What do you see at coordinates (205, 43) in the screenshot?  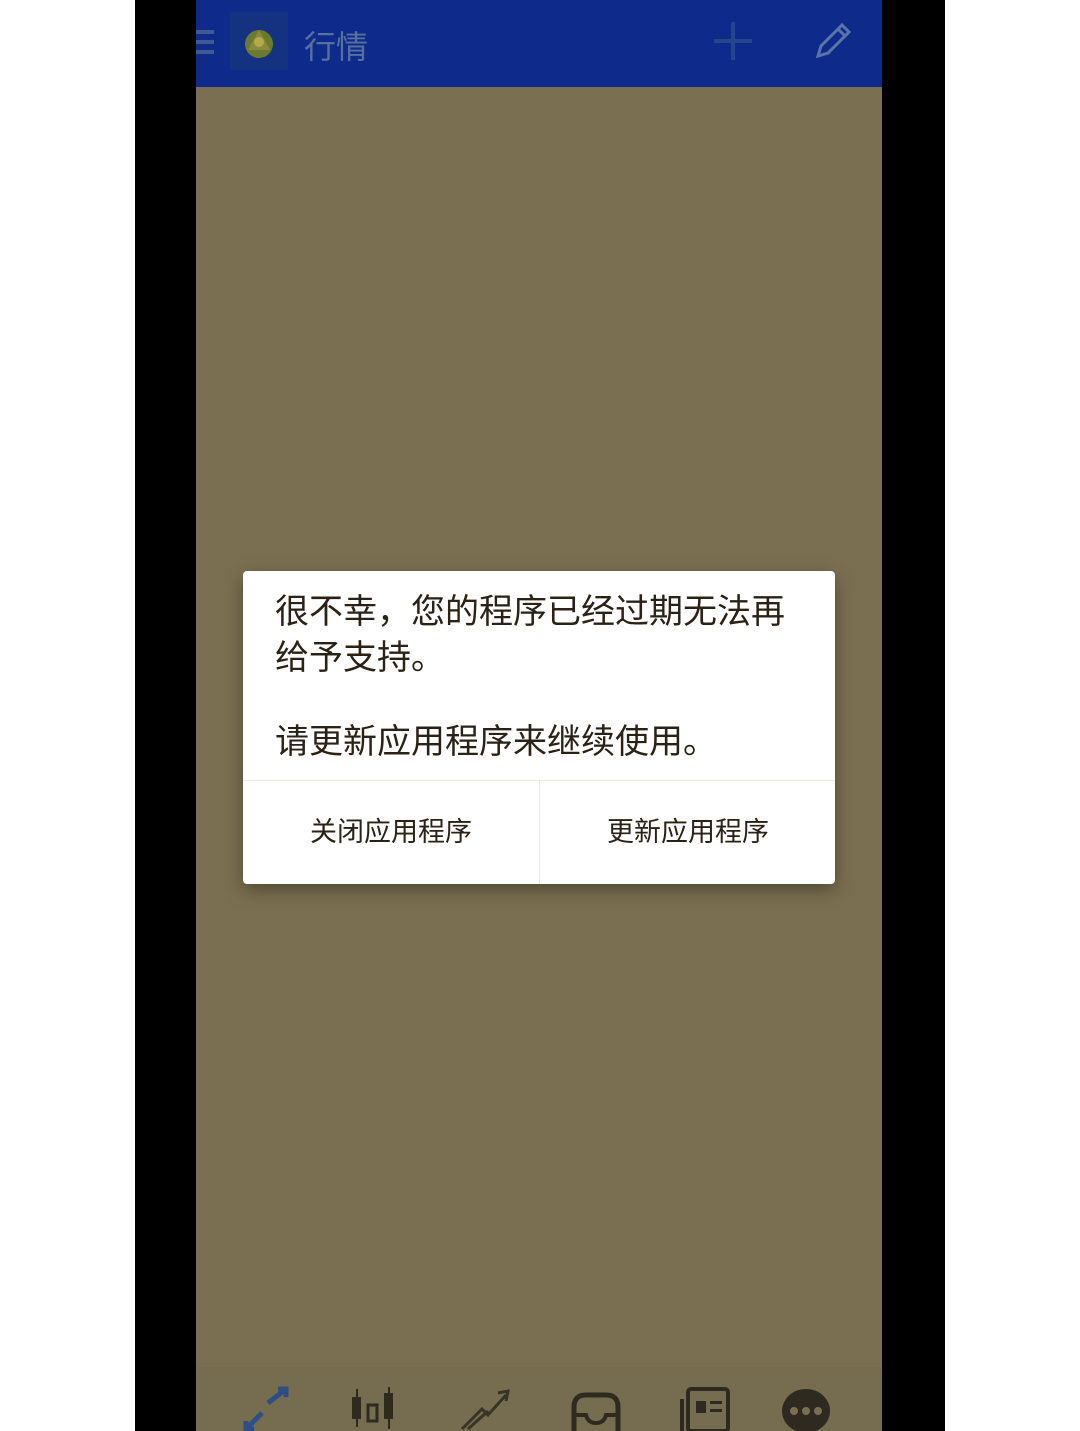 I see `menu-icon` at bounding box center [205, 43].